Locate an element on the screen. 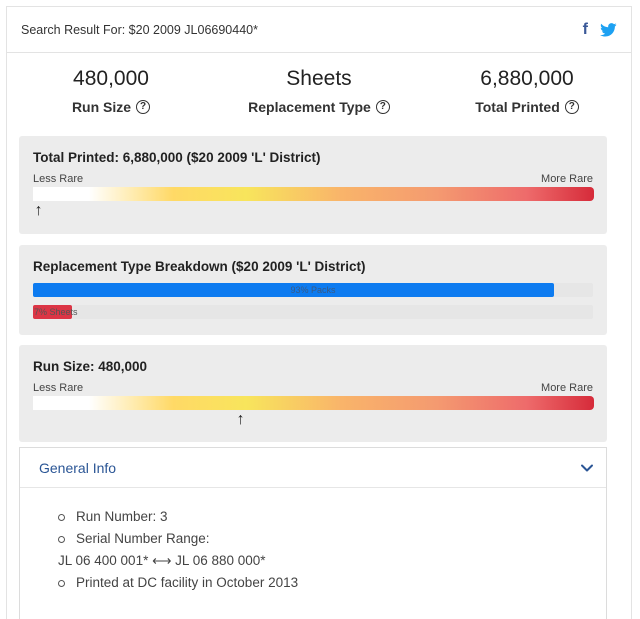  general-info-heading: General Info is located at coordinates (78, 467).